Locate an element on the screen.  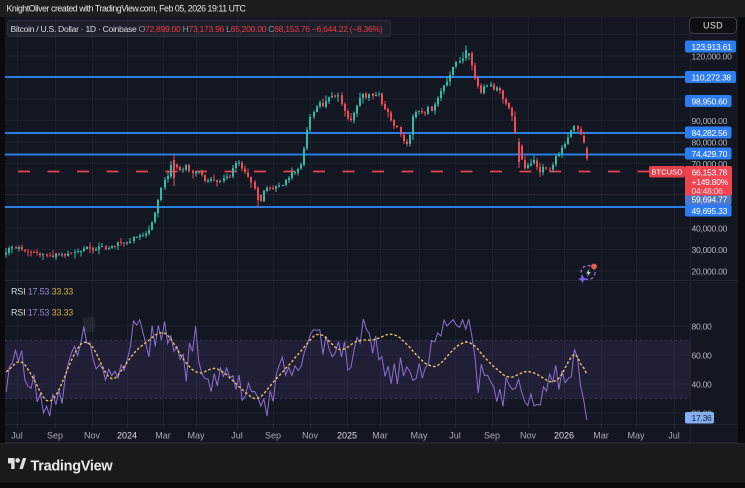
svg-text: 66,153.78 is located at coordinates (710, 172).